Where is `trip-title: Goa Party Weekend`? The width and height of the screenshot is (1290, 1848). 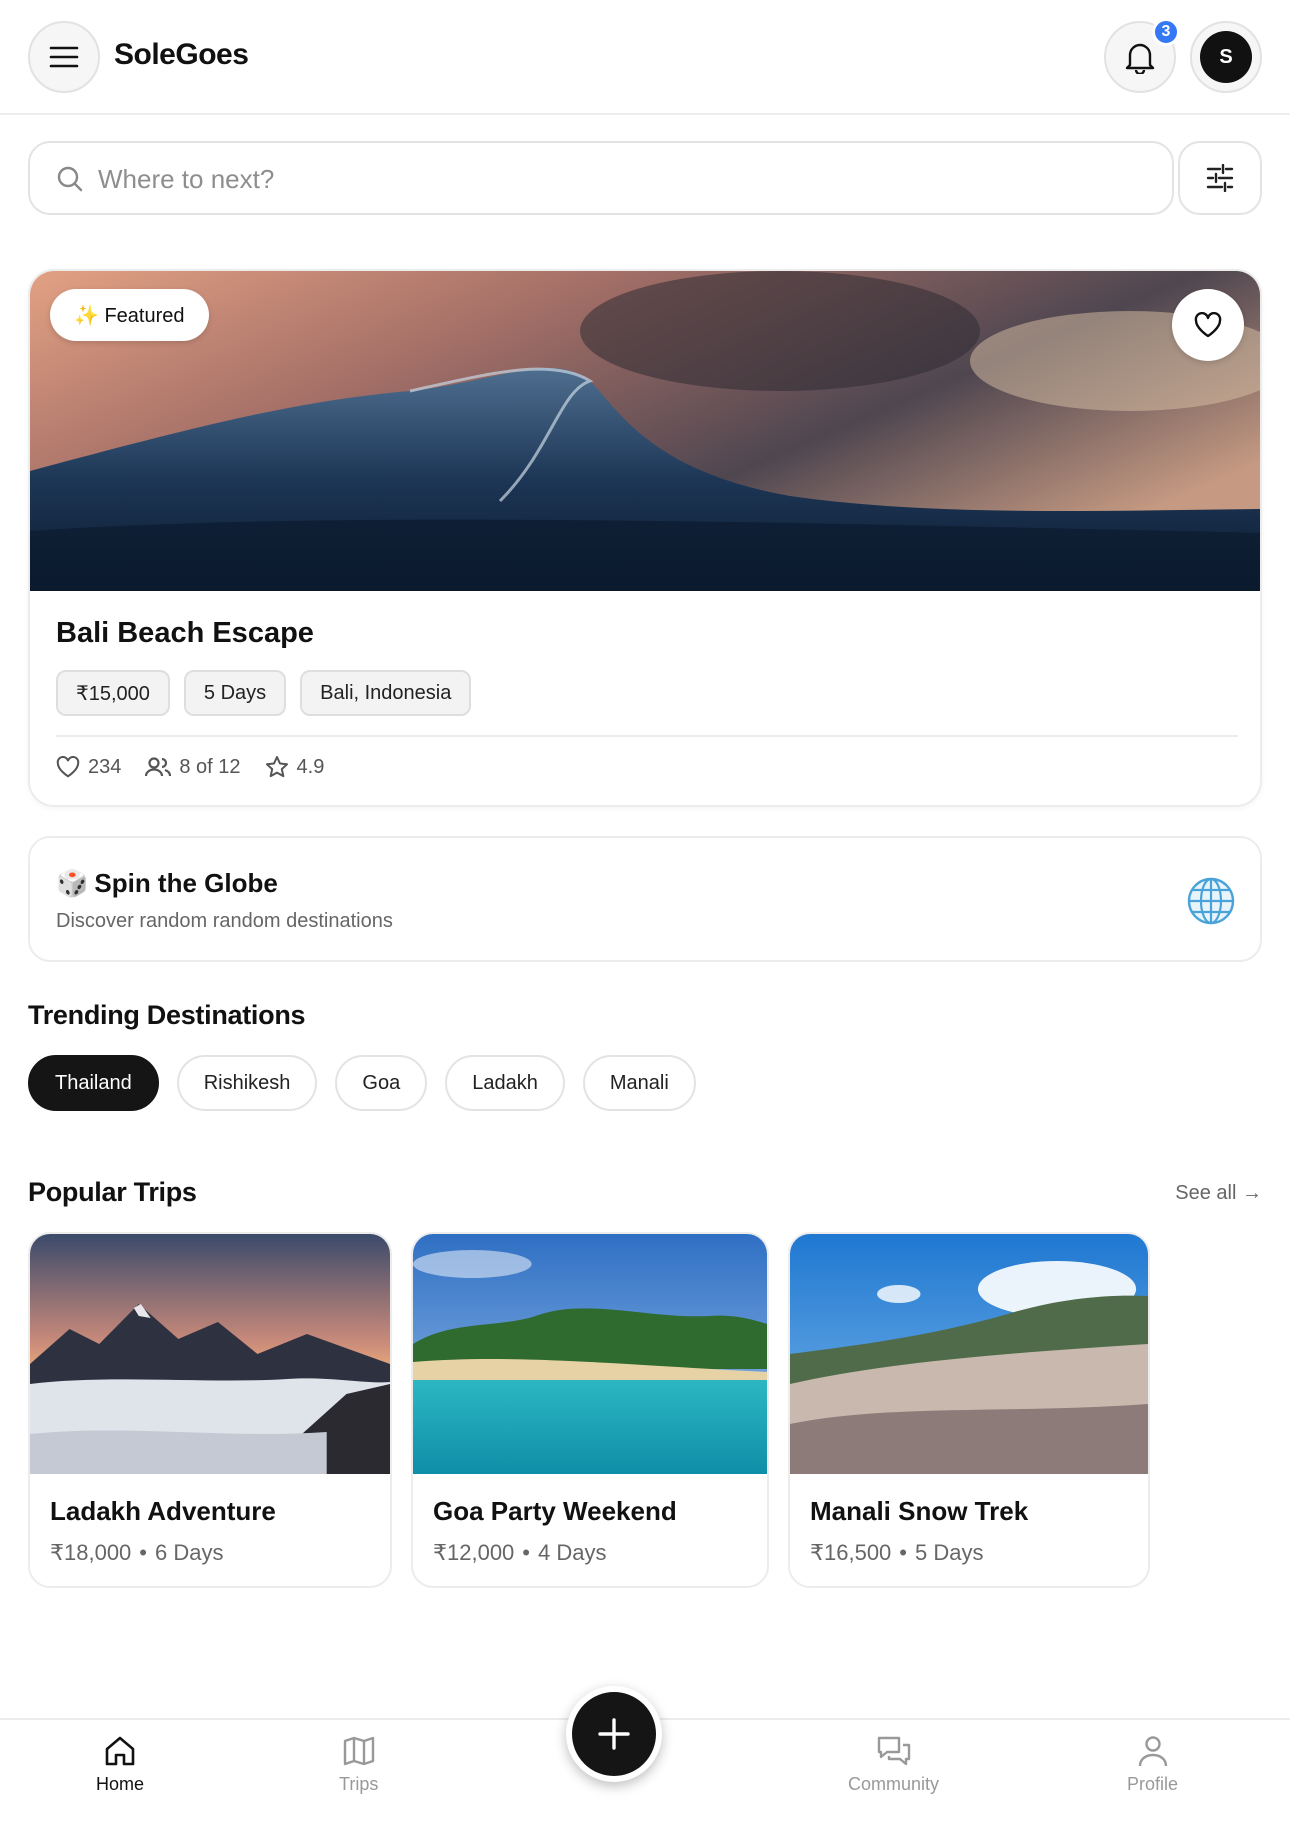
trip-title: Goa Party Weekend is located at coordinates (555, 1511).